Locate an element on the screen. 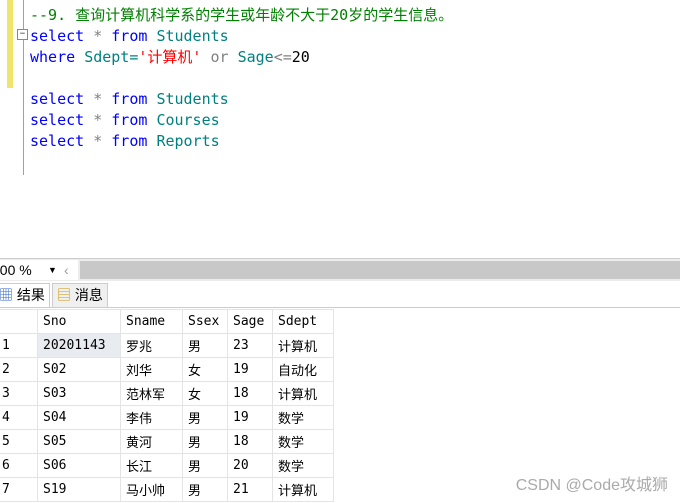 This screenshot has height=503, width=680. table-cell: 马小帅 is located at coordinates (151, 489).